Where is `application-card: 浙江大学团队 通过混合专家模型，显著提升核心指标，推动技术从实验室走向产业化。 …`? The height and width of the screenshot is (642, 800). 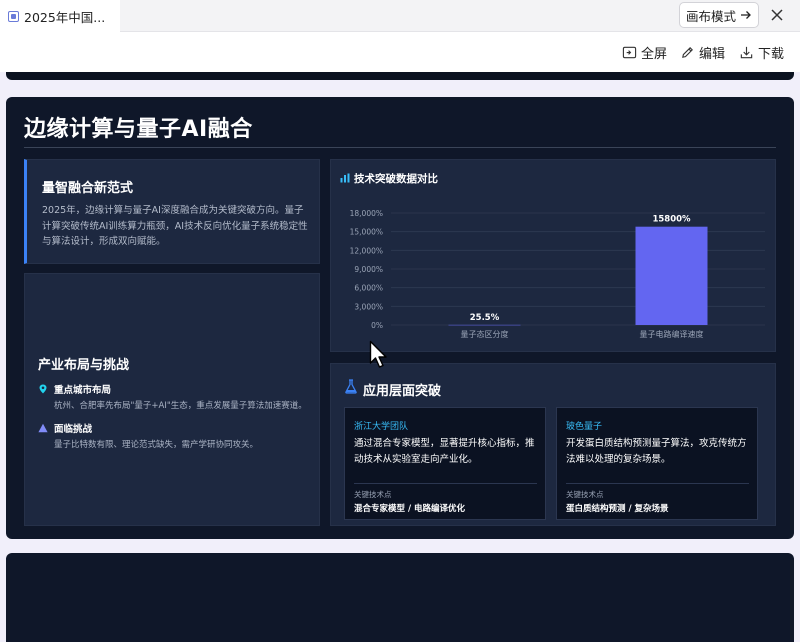
application-card: 浙江大学团队 通过混合专家模型，显著提升核心指标，推动技术从实验室走向产业化。 … is located at coordinates (445, 463).